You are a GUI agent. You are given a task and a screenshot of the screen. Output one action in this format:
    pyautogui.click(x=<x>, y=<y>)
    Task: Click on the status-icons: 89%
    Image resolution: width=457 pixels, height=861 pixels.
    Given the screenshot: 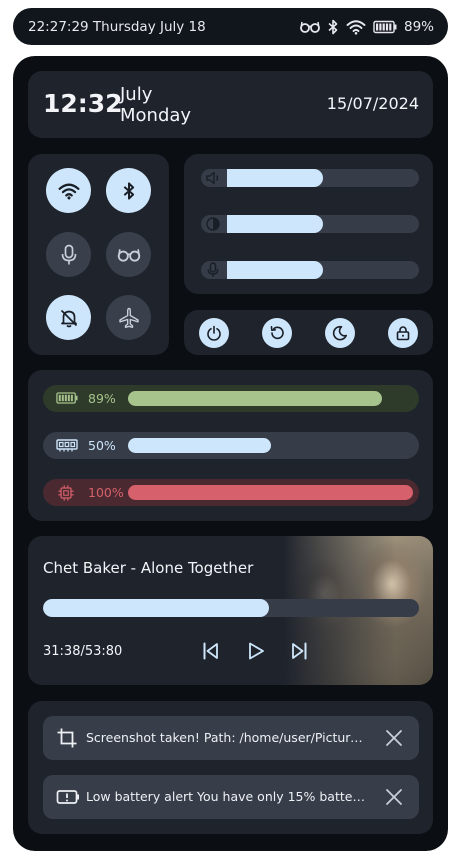 What is the action you would take?
    pyautogui.click(x=367, y=27)
    